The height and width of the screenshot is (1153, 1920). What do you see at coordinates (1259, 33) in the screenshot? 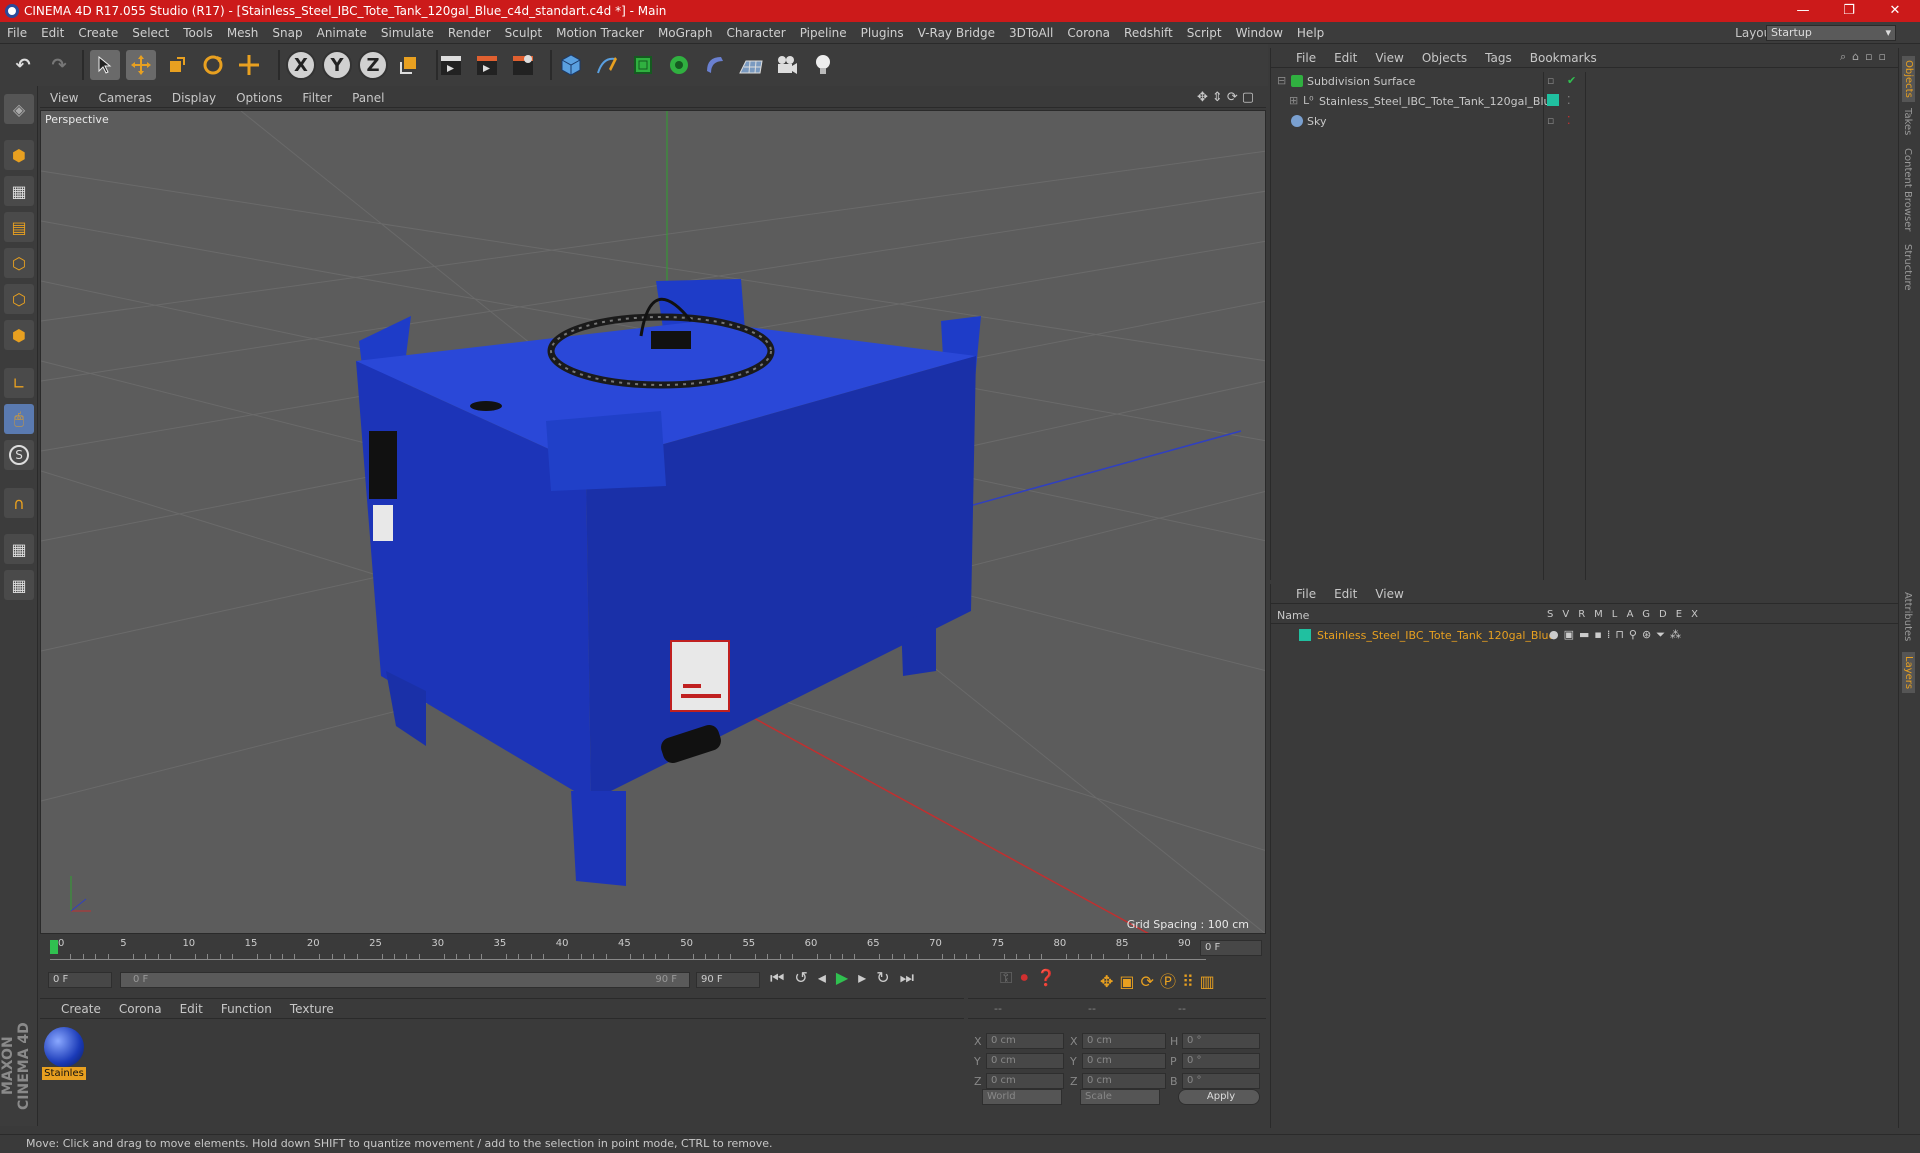
I see `menu-window: Window` at bounding box center [1259, 33].